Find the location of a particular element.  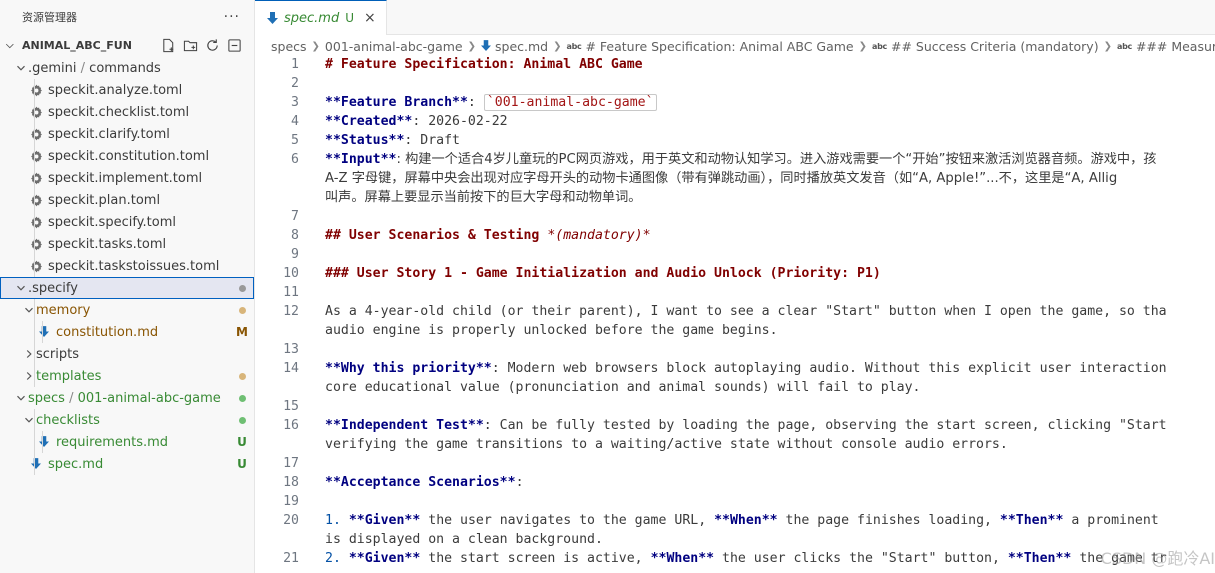

gear-icon is located at coordinates (36, 178).